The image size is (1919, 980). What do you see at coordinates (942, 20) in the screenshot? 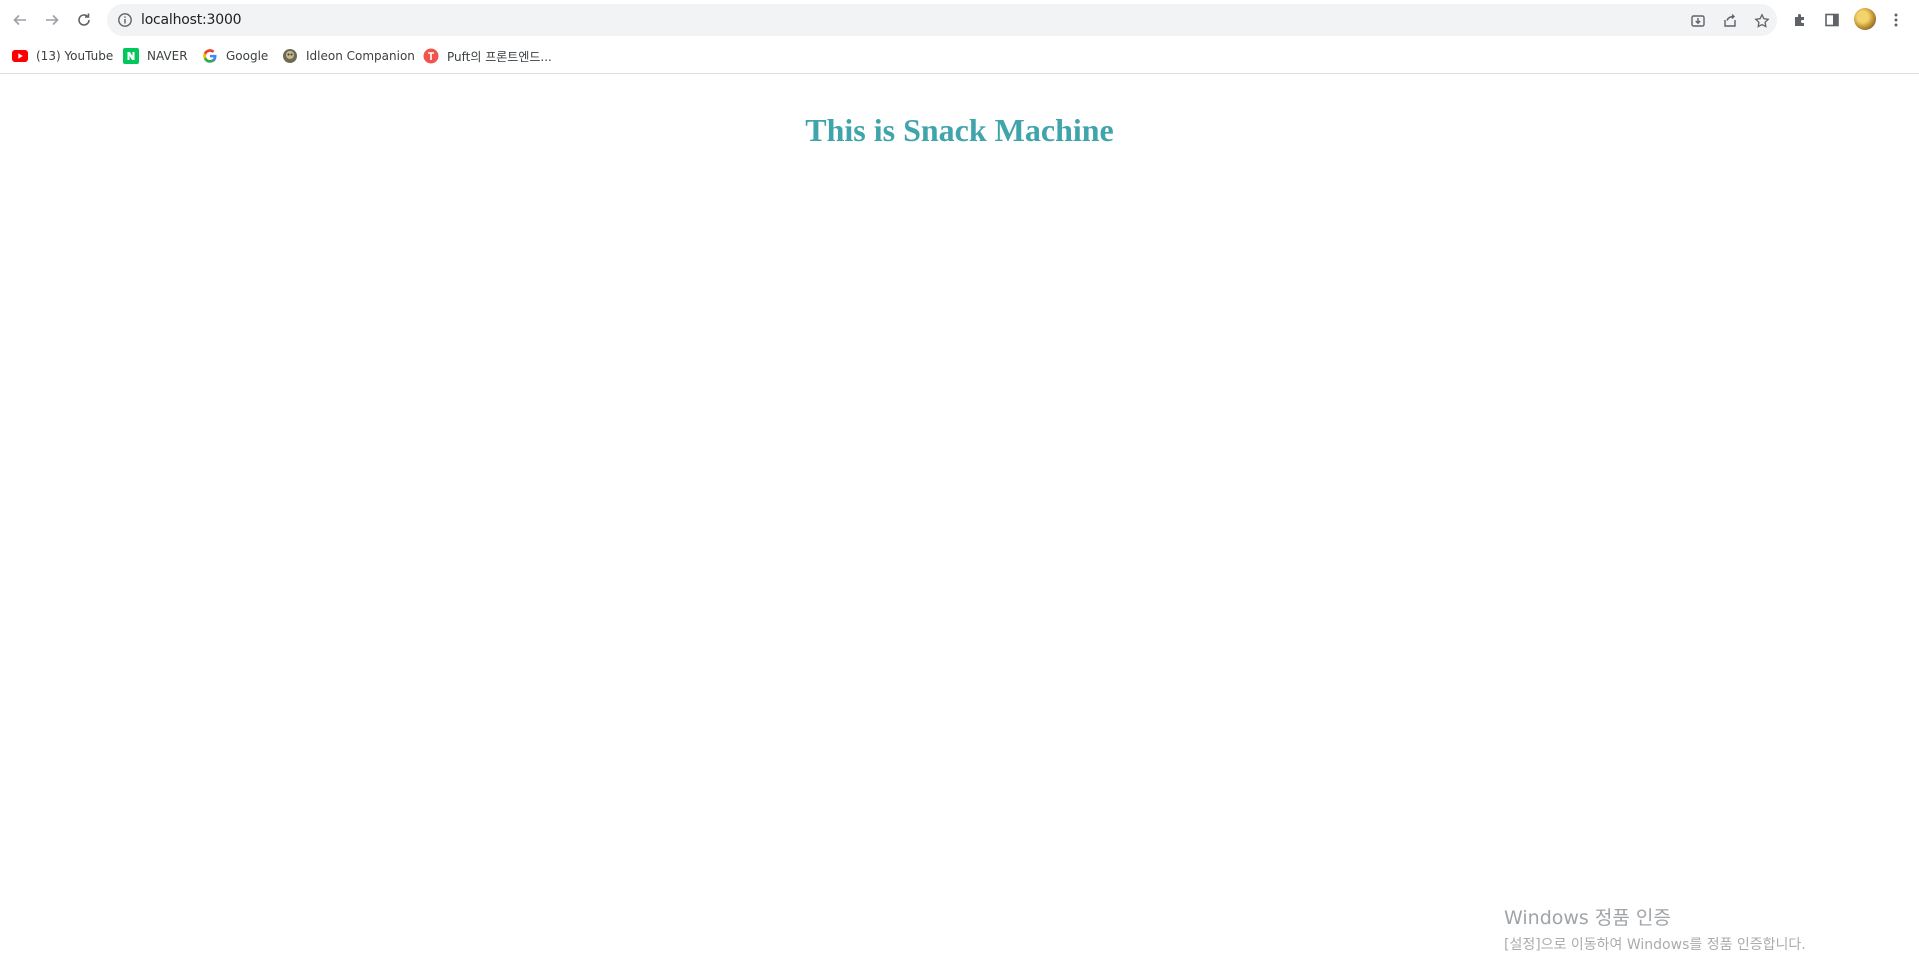
I see `address-bar: localhost:3000` at bounding box center [942, 20].